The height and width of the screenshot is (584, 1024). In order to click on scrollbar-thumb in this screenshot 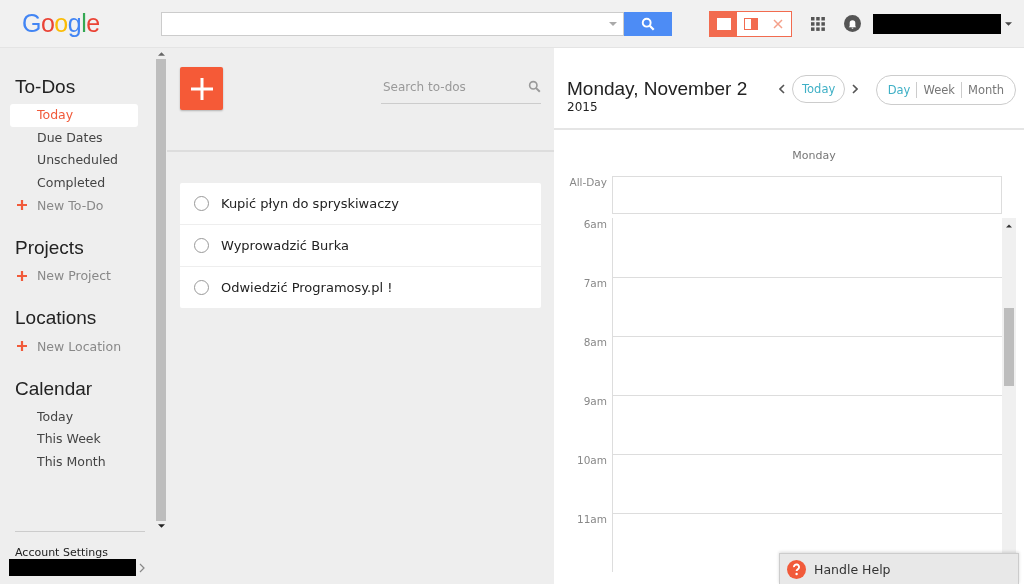, I will do `click(1009, 347)`.